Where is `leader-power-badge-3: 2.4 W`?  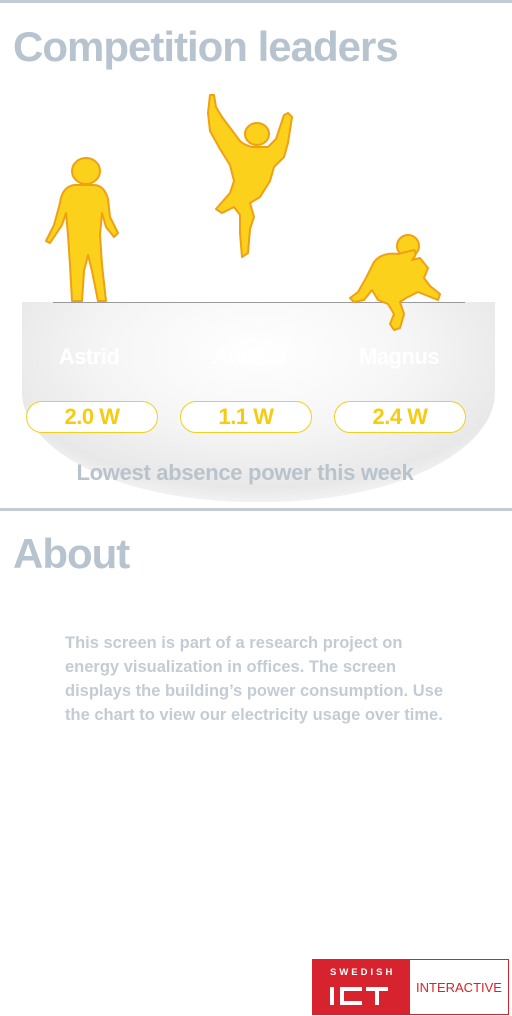 leader-power-badge-3: 2.4 W is located at coordinates (400, 417).